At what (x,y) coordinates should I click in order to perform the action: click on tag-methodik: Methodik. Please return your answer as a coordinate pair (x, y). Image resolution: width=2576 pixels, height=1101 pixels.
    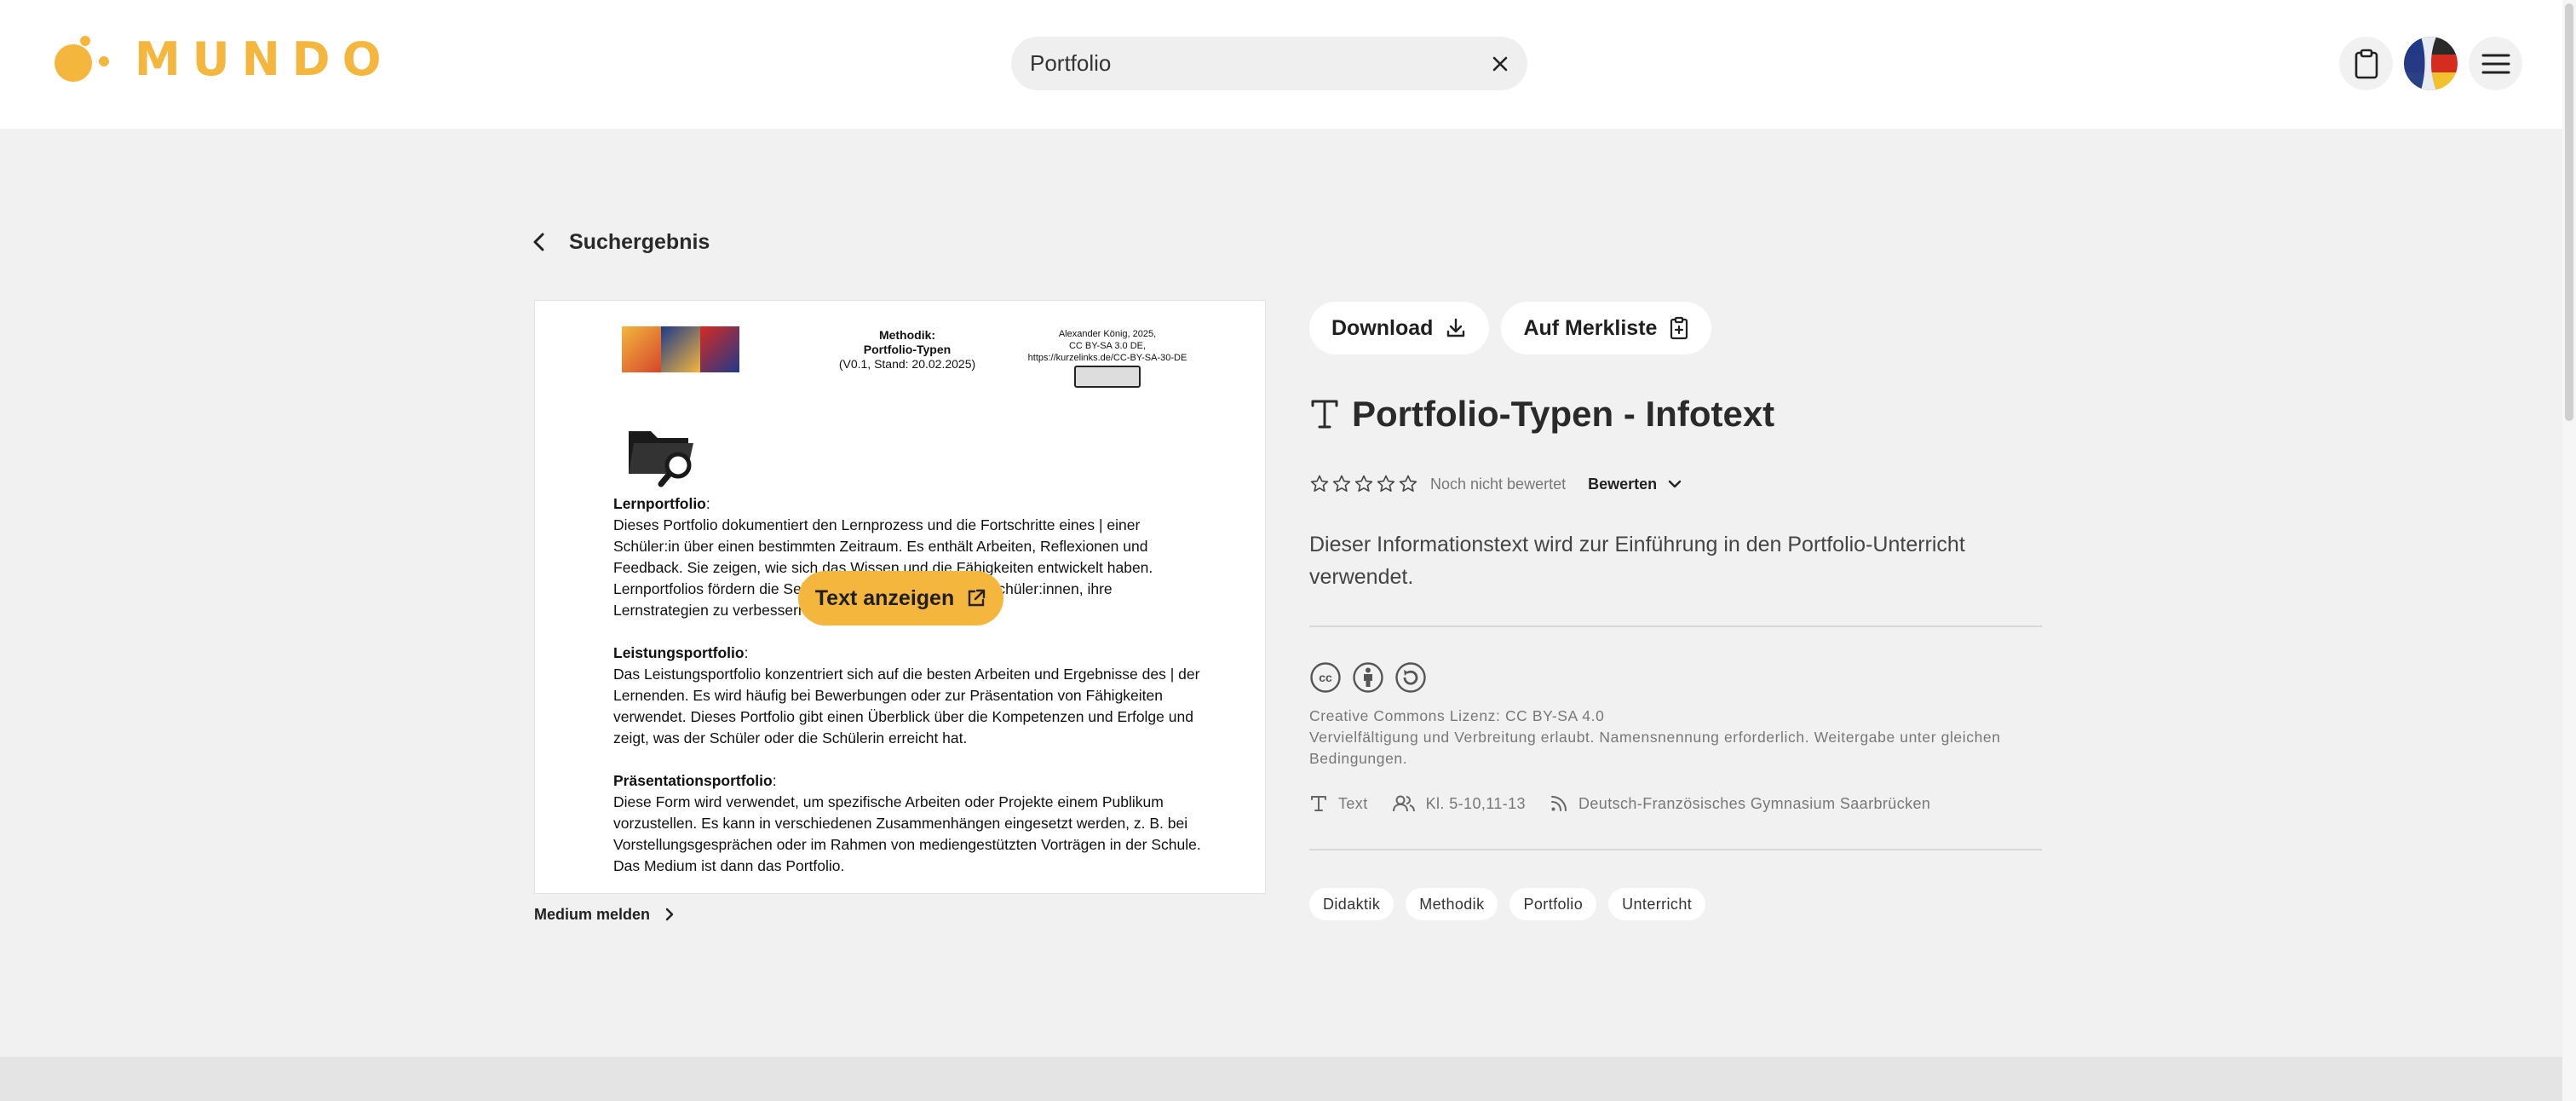
    Looking at the image, I should click on (1452, 904).